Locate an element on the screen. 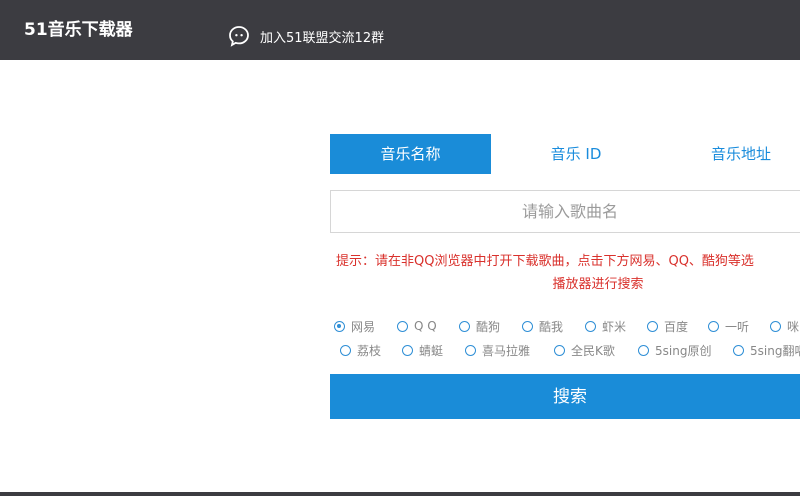 The image size is (800, 496). source-label: 5sing原创 is located at coordinates (683, 350).